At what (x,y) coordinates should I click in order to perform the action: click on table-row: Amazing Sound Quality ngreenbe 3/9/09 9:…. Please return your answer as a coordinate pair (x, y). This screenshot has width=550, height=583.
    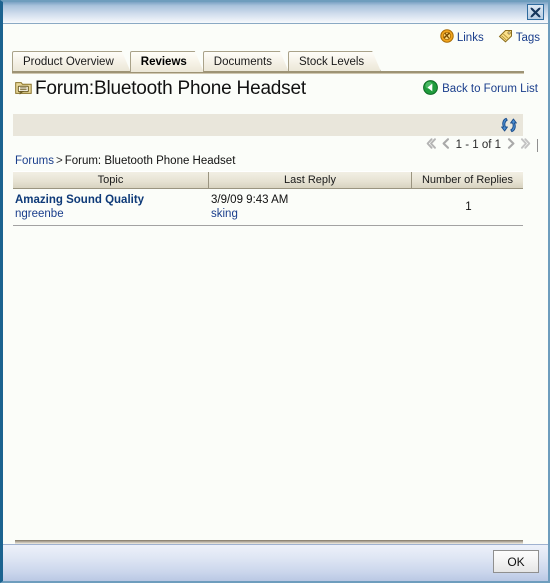
    Looking at the image, I should click on (268, 207).